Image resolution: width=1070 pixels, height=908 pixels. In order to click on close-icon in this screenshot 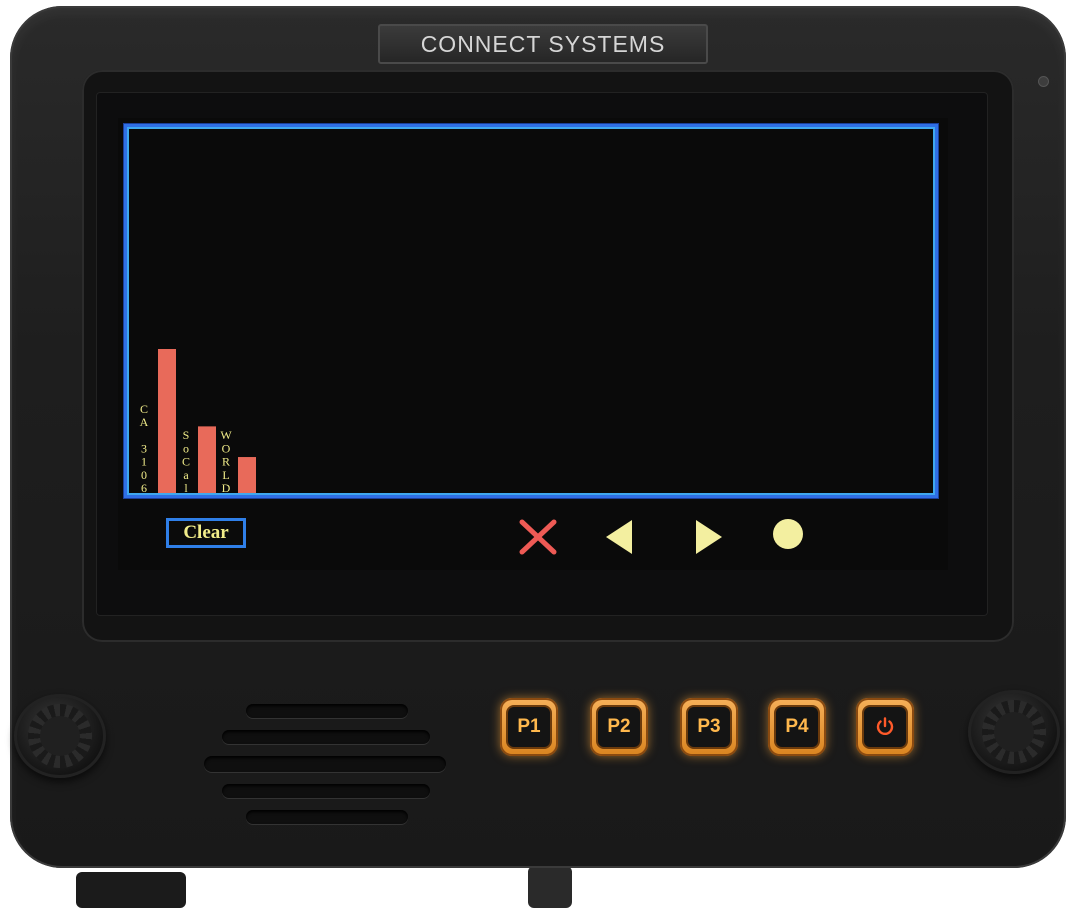, I will do `click(538, 536)`.